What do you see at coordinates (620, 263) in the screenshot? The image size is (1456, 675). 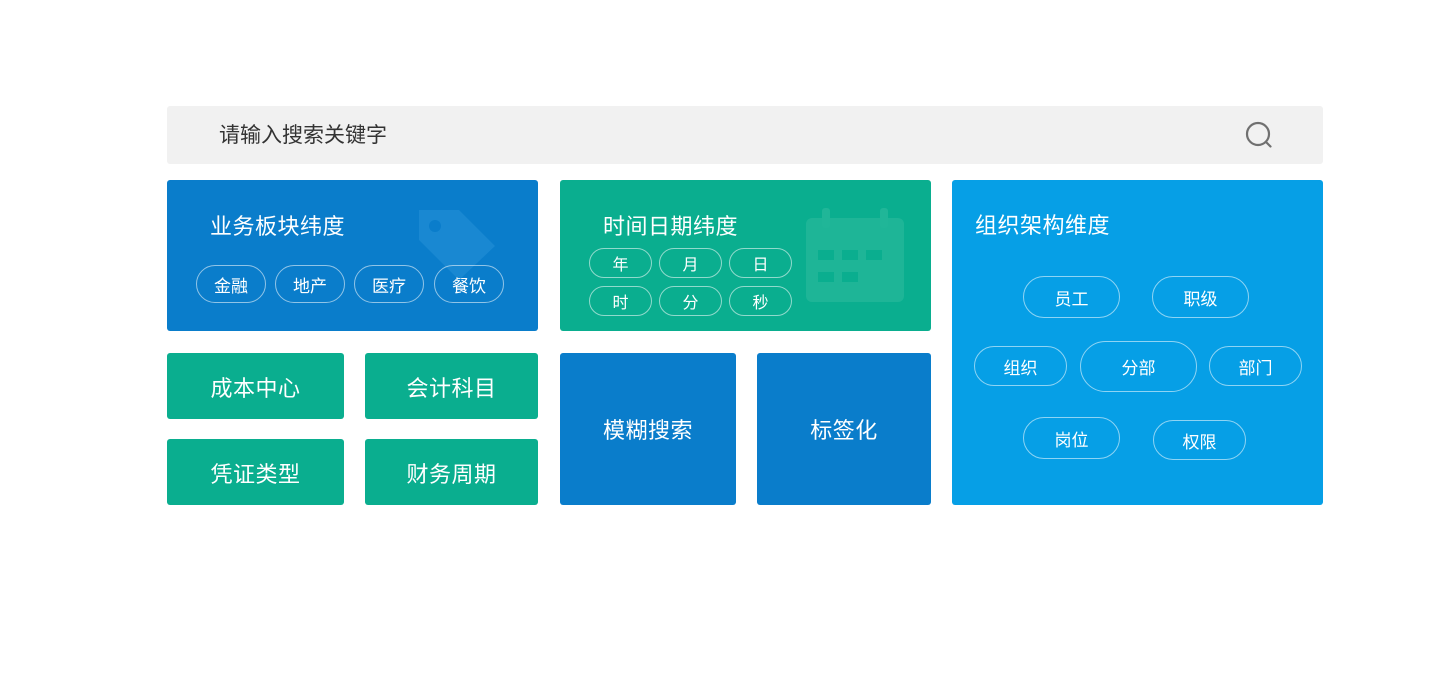 I see `tag-year: 年` at bounding box center [620, 263].